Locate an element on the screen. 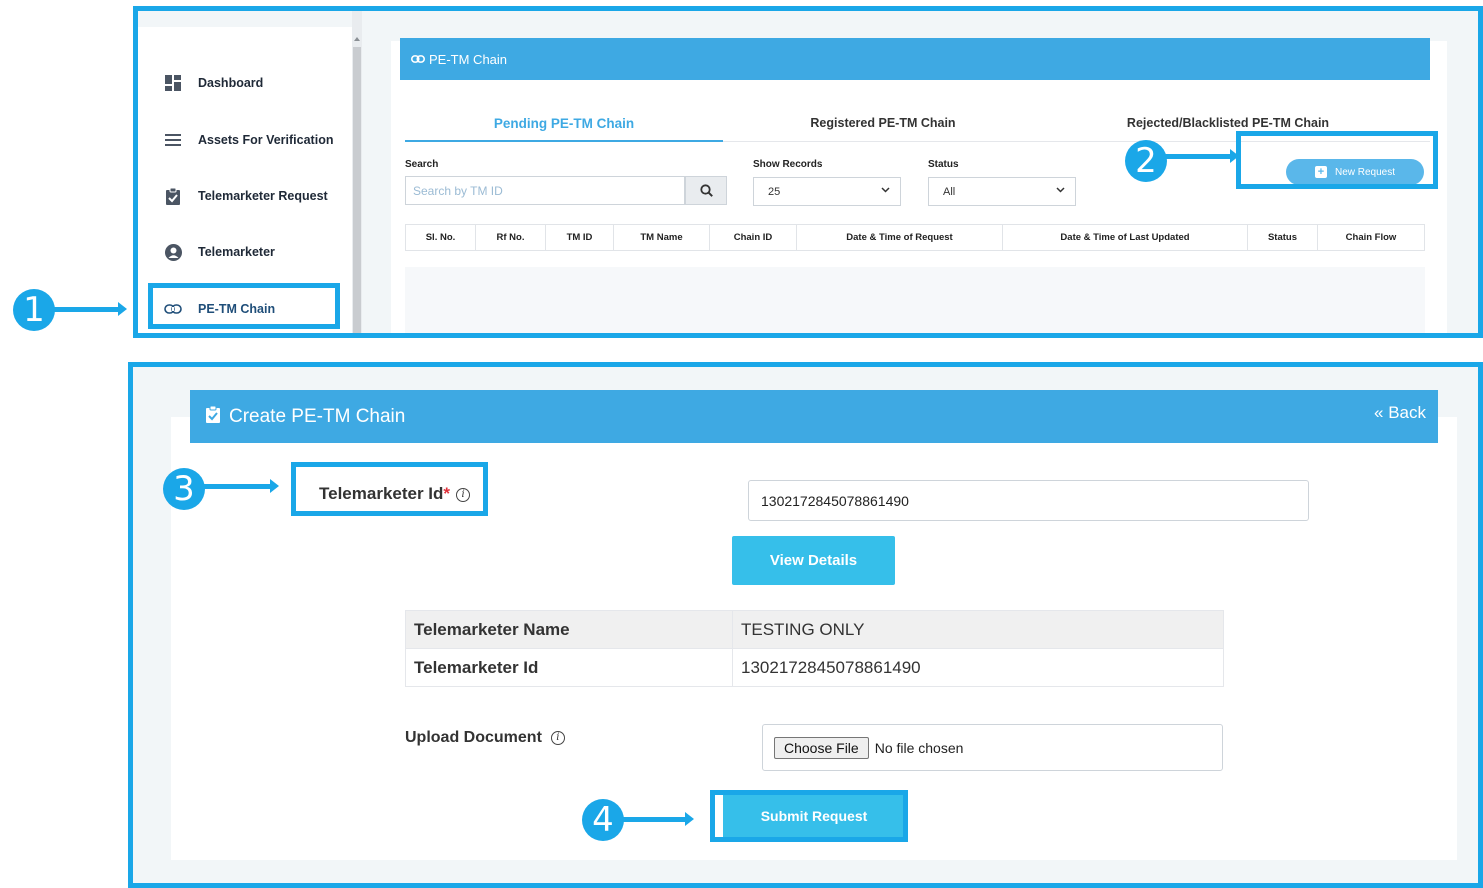 This screenshot has width=1483, height=888. column-header: Rf No. is located at coordinates (511, 237).